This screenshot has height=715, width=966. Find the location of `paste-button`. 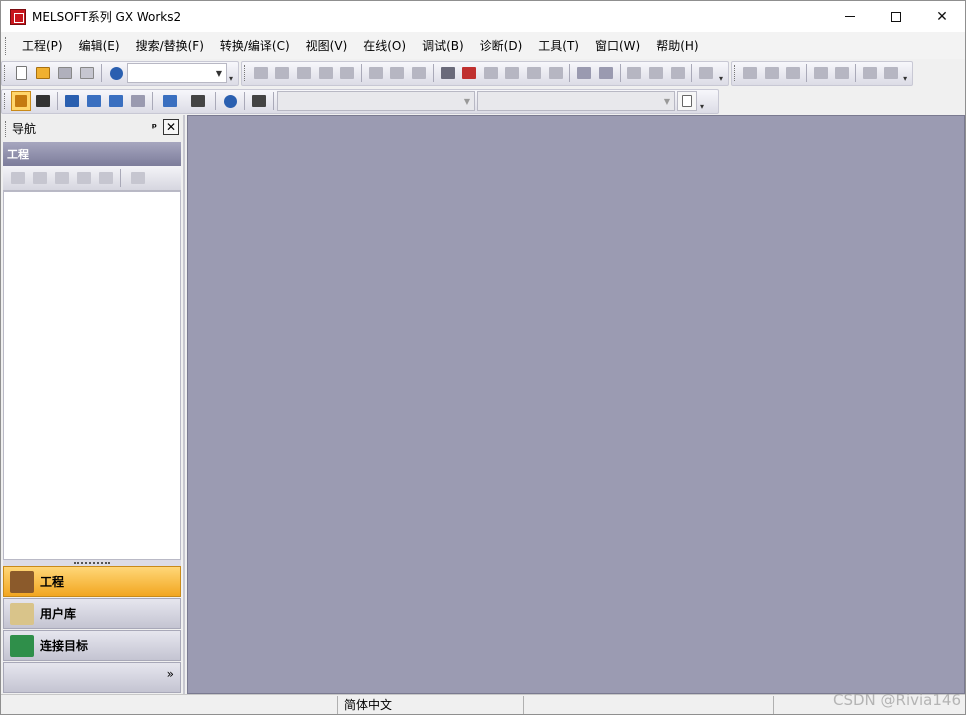

paste-button is located at coordinates (304, 73).